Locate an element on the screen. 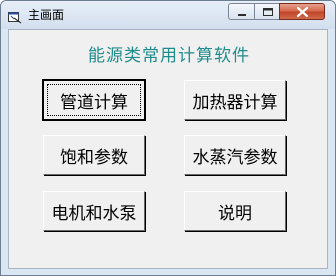  motor-pump-label: 电机和水泵 is located at coordinates (94, 213).